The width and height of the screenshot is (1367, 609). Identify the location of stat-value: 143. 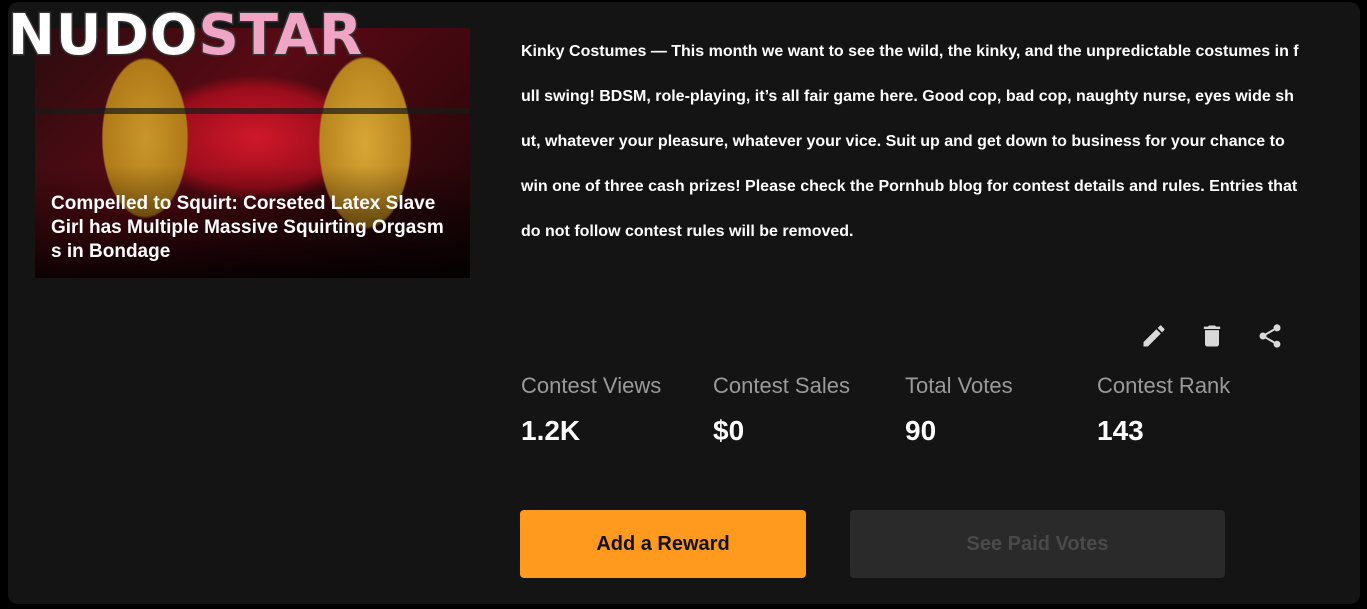
(1120, 430).